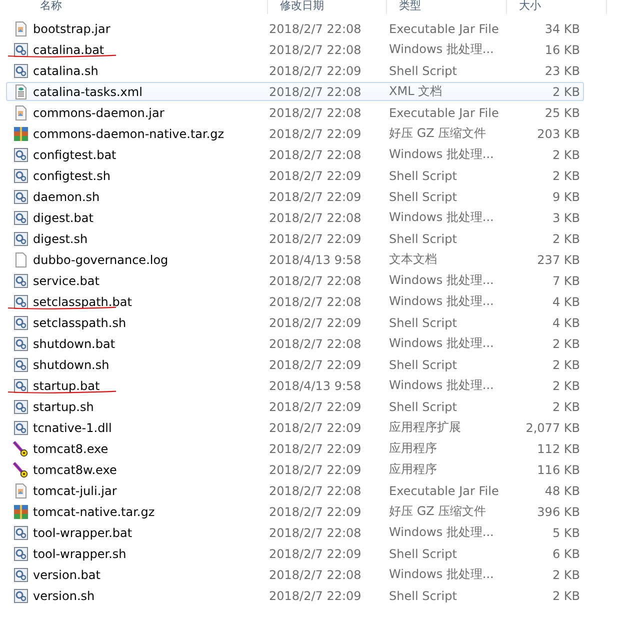  What do you see at coordinates (295, 448) in the screenshot?
I see `file-row: tomcat8.exe 2018/2/7 22:09 应用程序 112 KB` at bounding box center [295, 448].